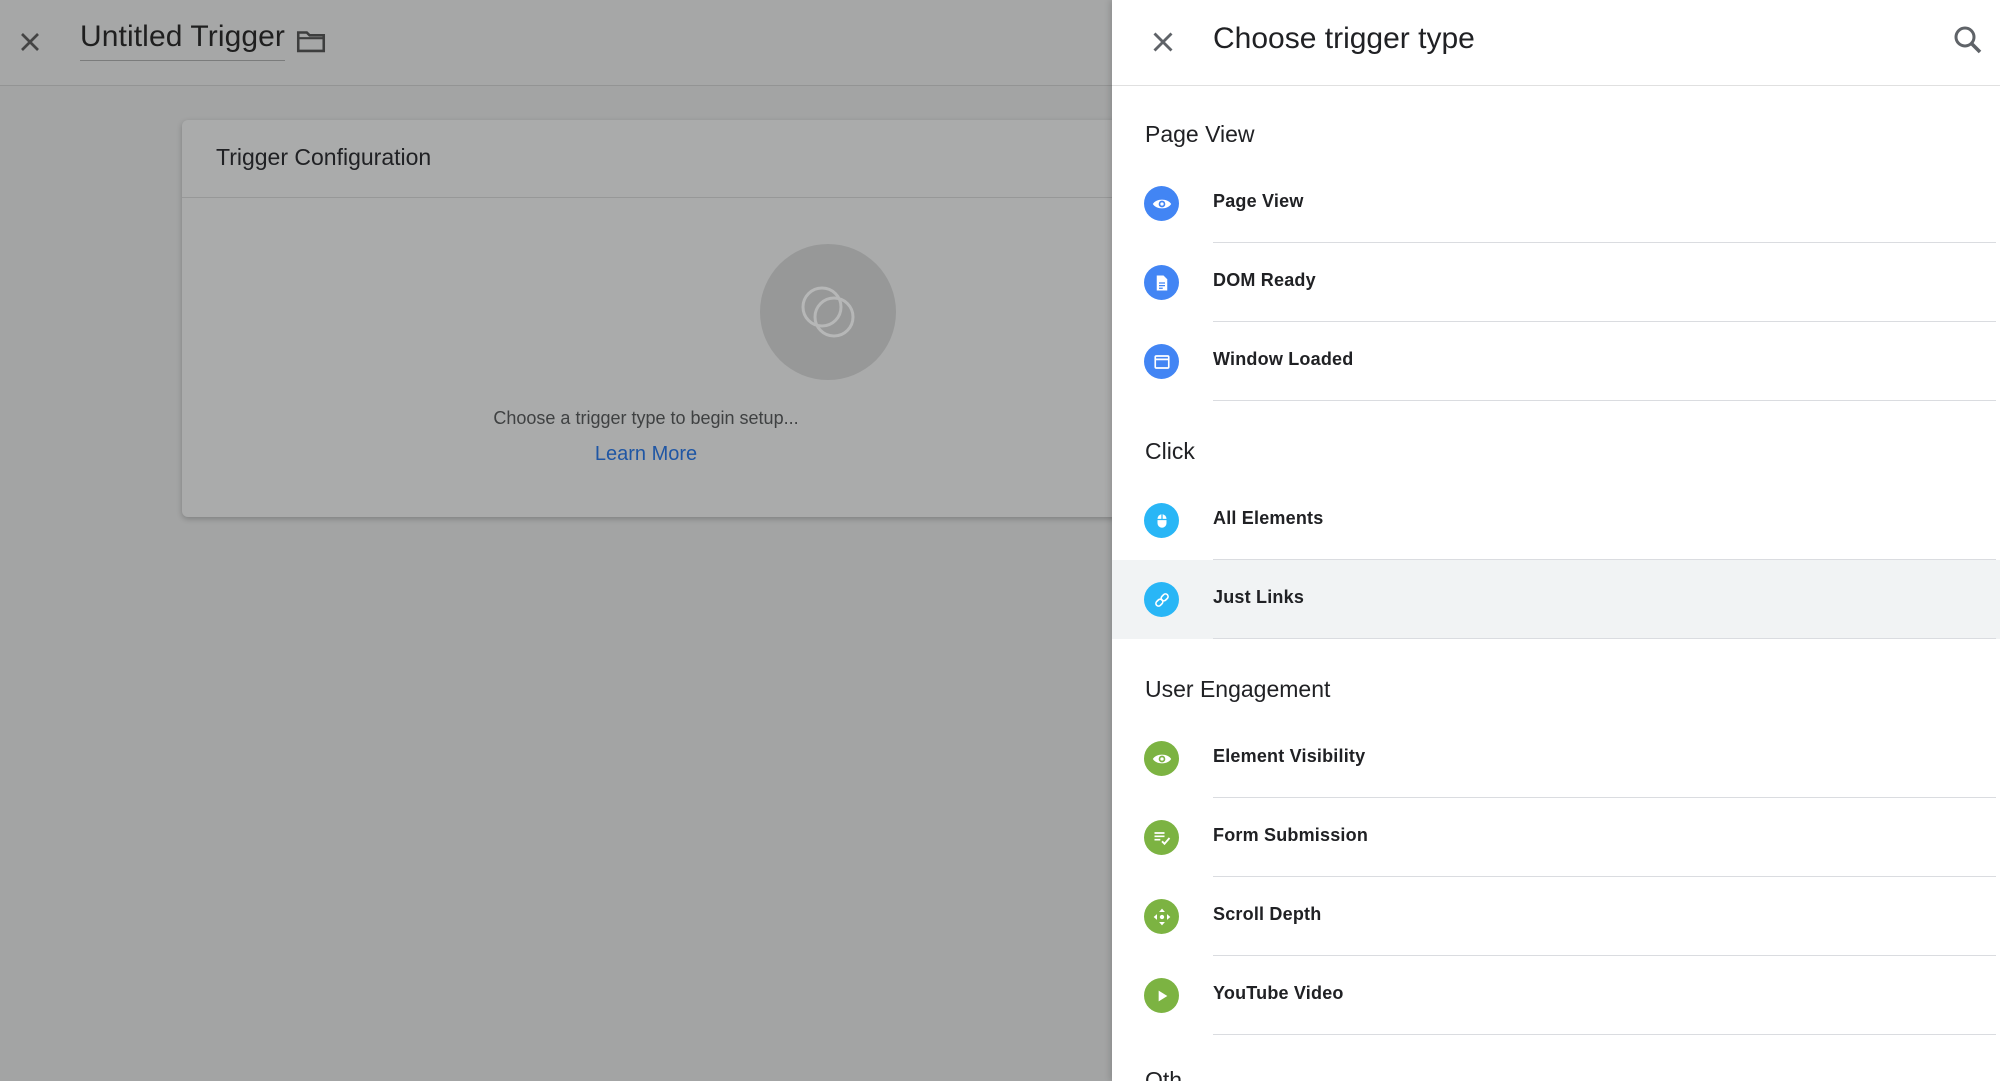 Image resolution: width=2000 pixels, height=1081 pixels. I want to click on trigger-option-label: Element Visibility, so click(1289, 756).